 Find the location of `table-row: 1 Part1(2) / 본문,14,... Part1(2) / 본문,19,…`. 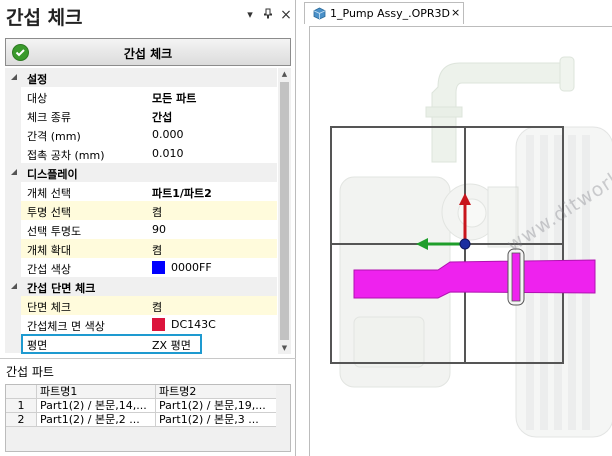

table-row: 1 Part1(2) / 본문,14,... Part1(2) / 본문,19,… is located at coordinates (141, 406).